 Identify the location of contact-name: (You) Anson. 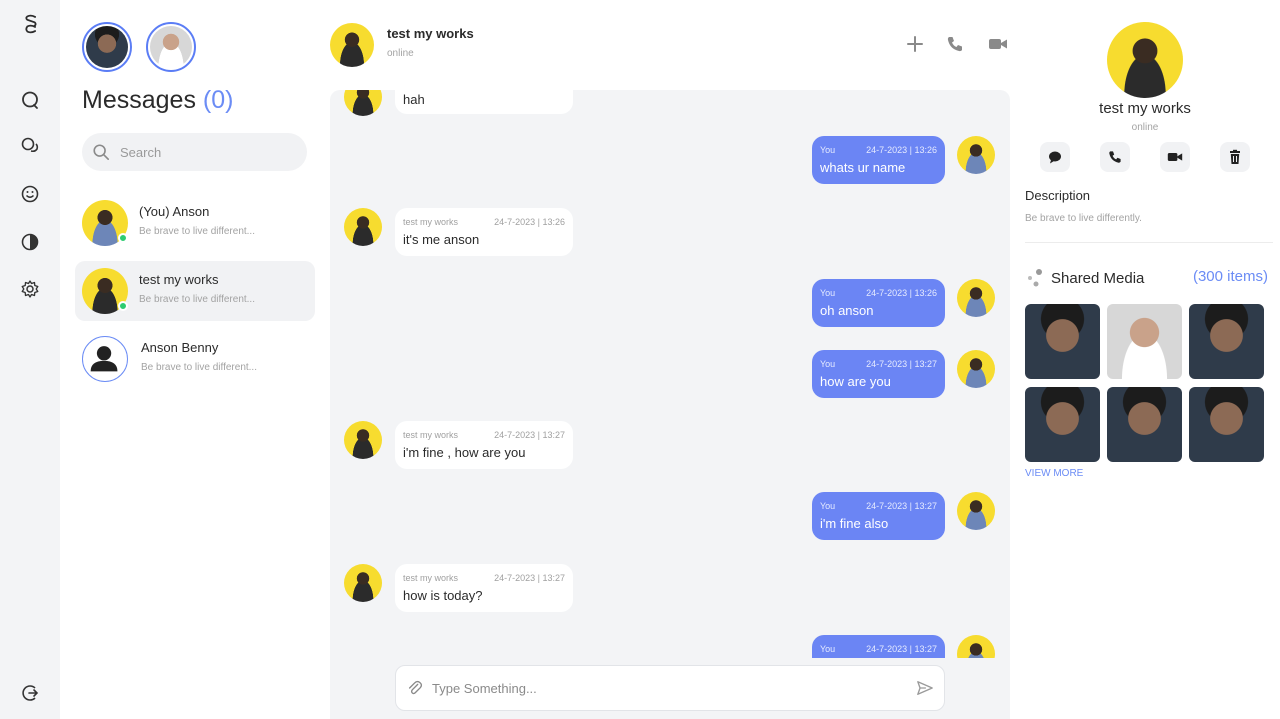
(174, 211).